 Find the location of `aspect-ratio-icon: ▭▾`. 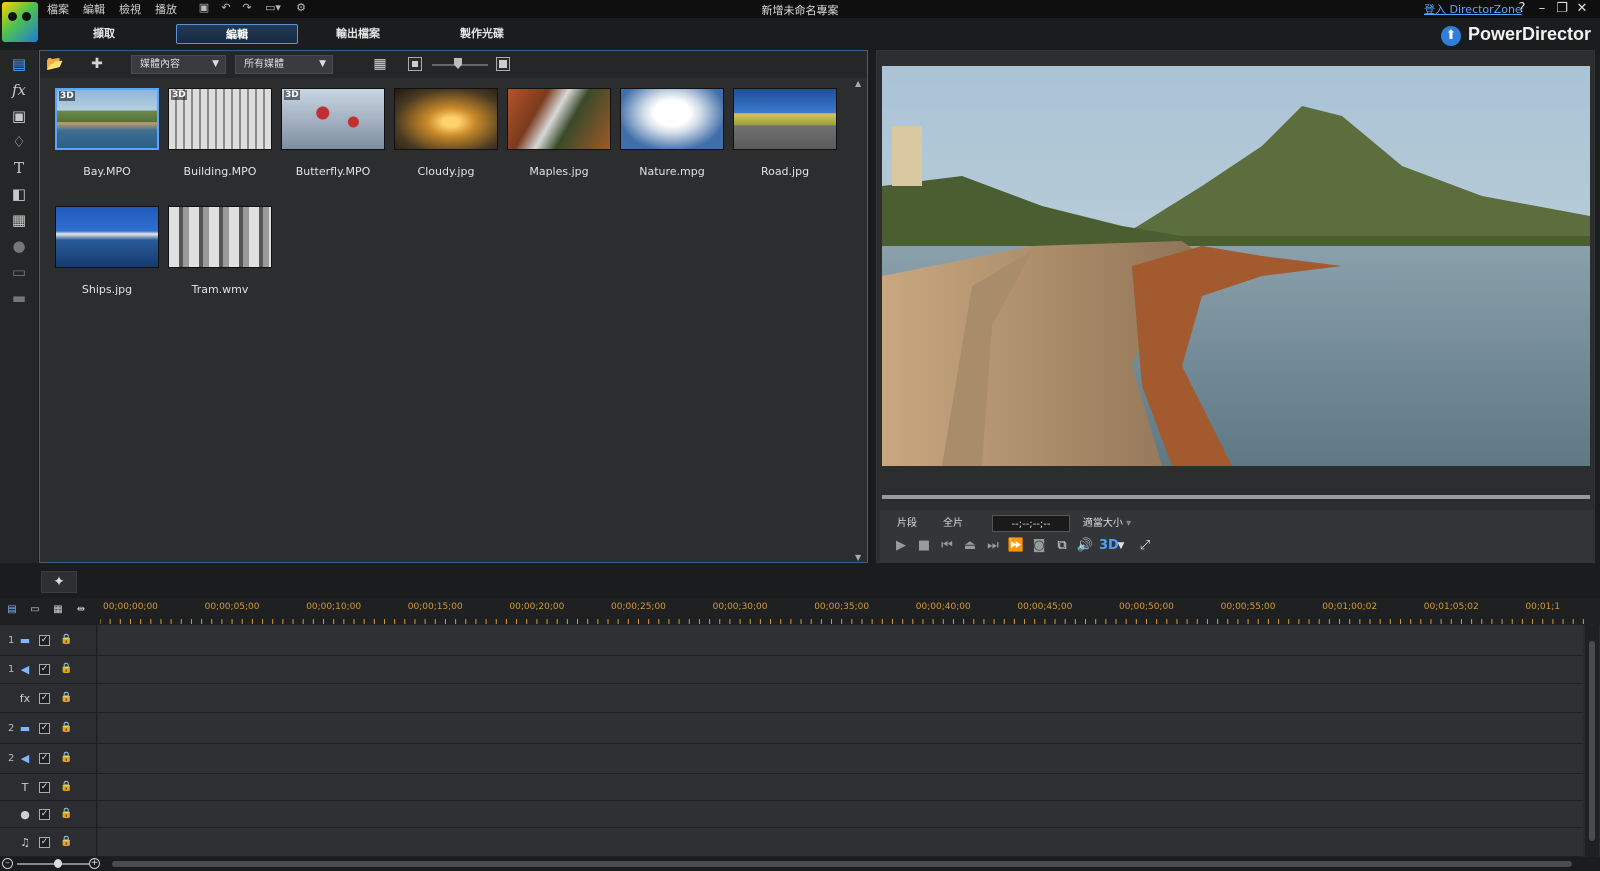

aspect-ratio-icon: ▭▾ is located at coordinates (273, 8).